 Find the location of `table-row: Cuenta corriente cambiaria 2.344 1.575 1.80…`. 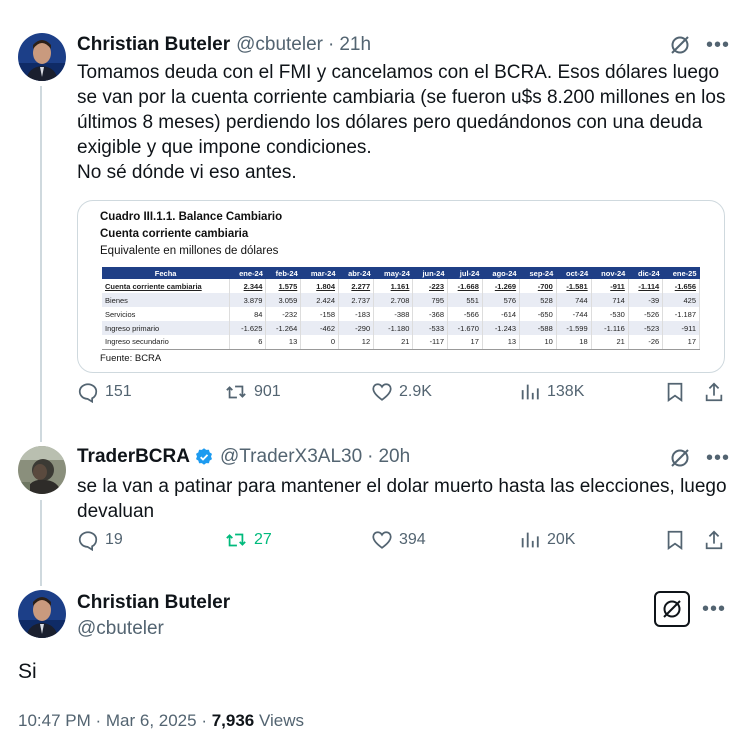

table-row: Cuenta corriente cambiaria 2.344 1.575 1.80… is located at coordinates (401, 286).